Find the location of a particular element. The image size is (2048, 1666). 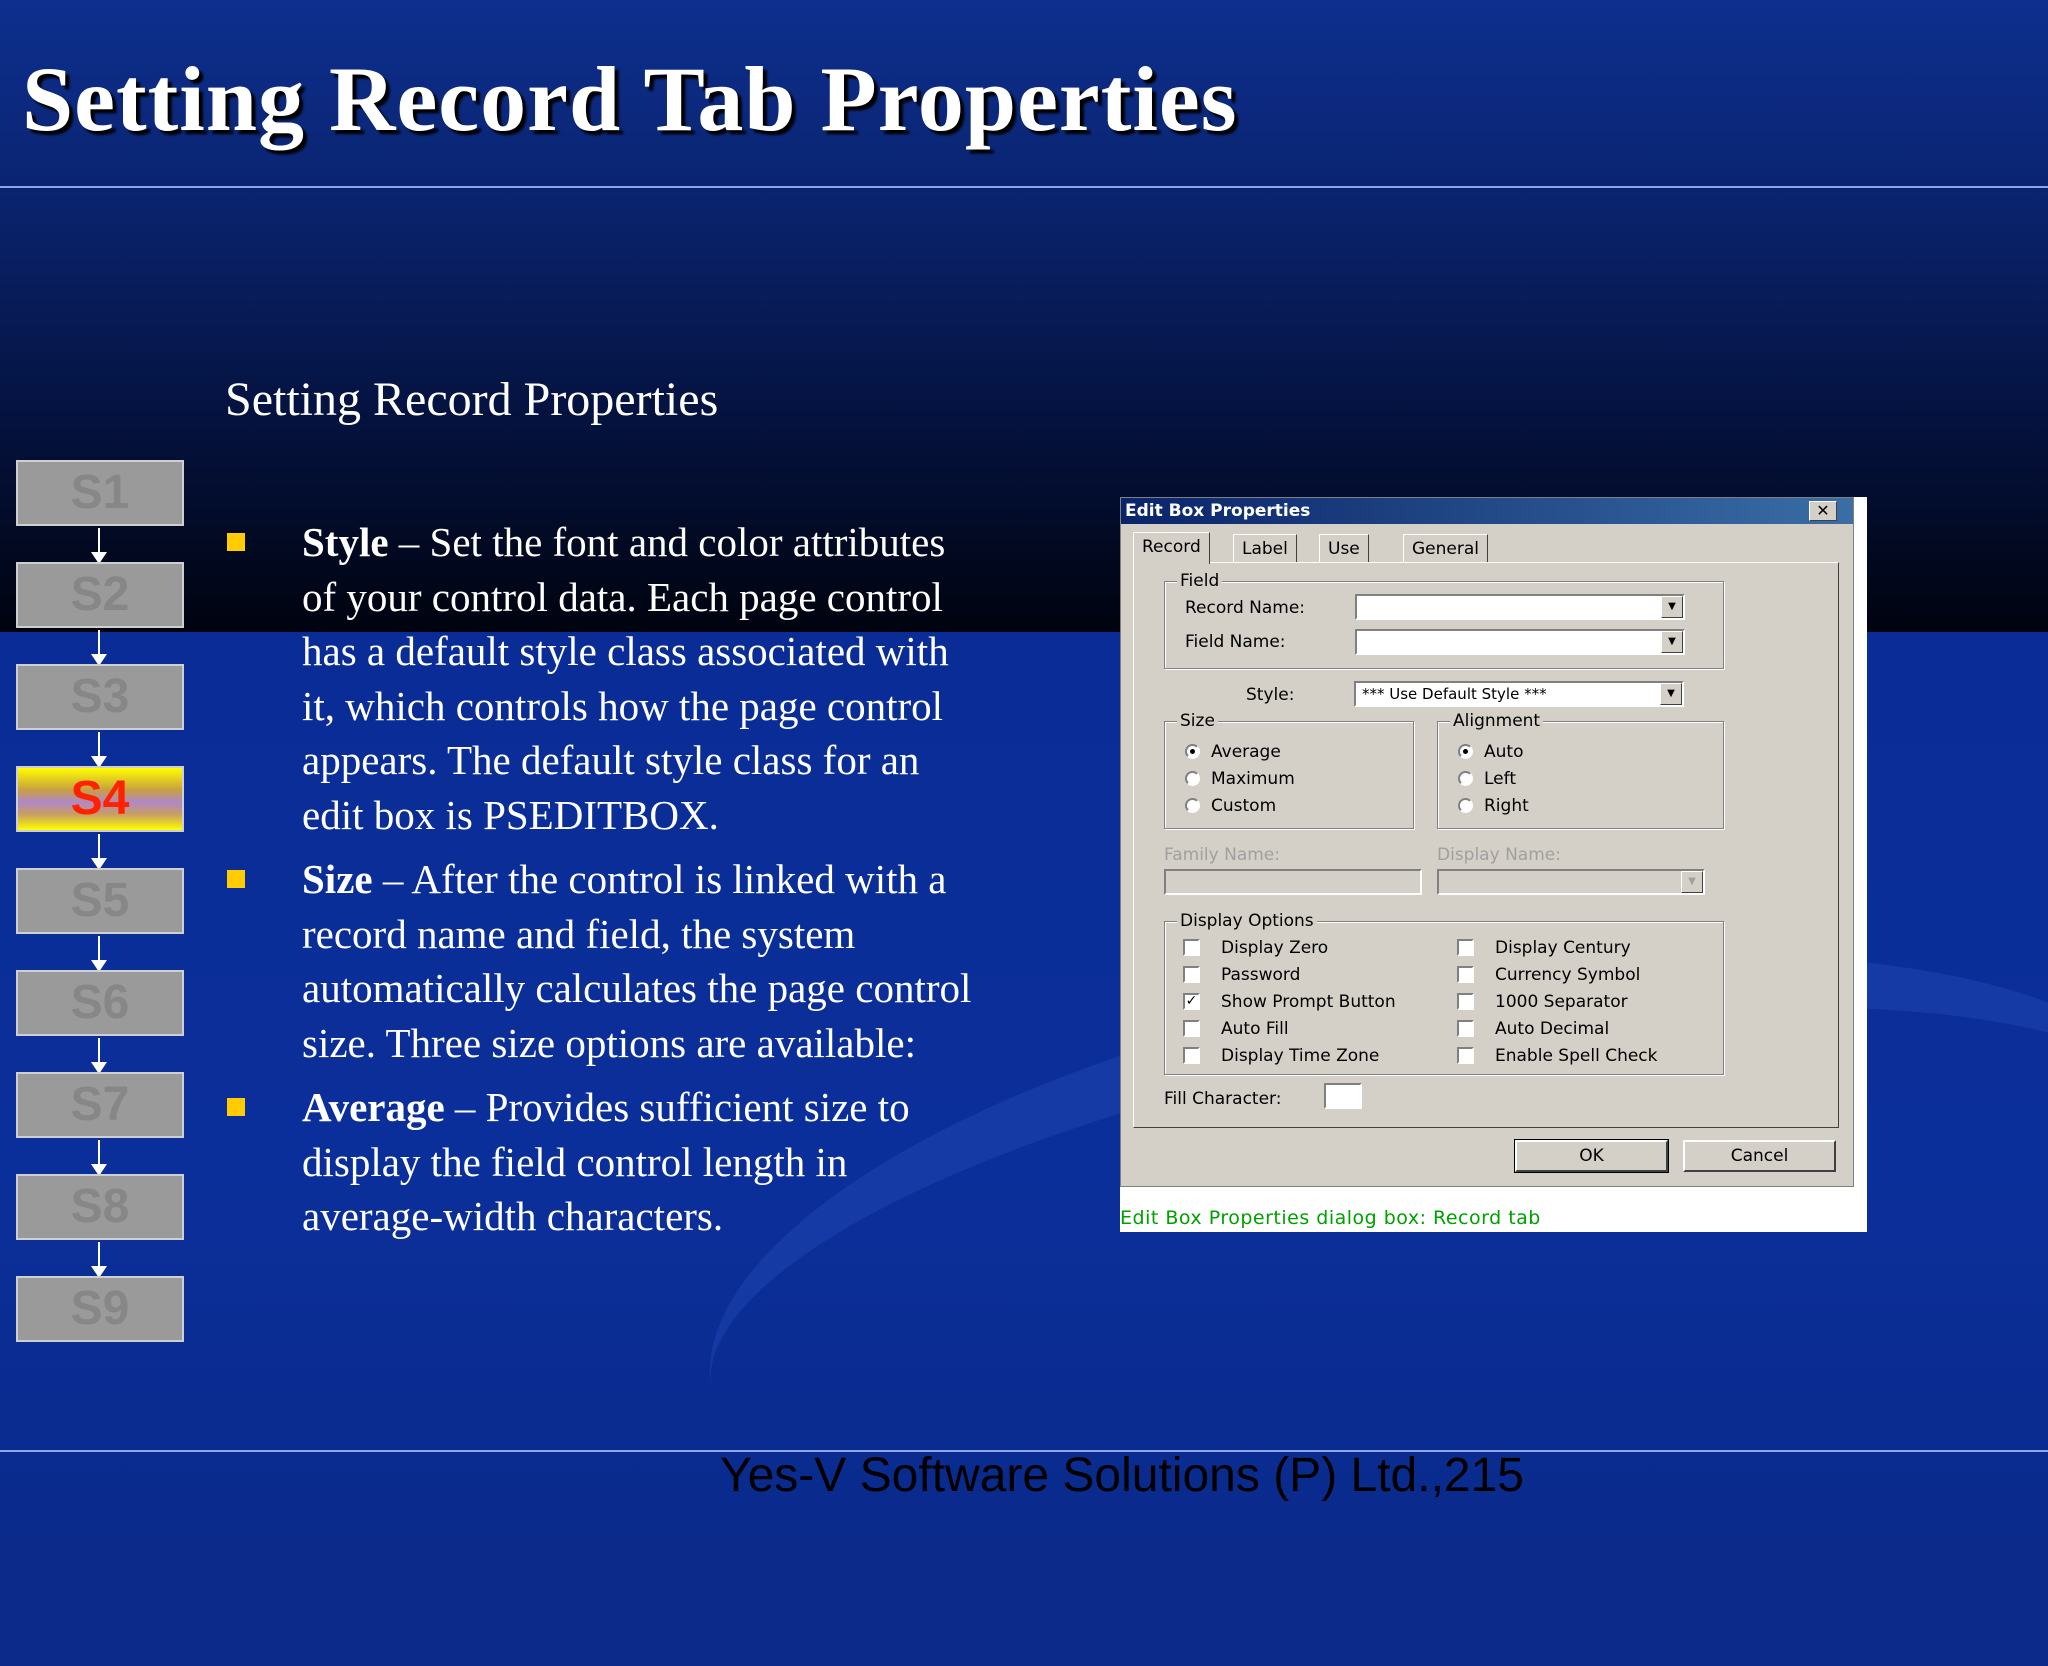

radio-label: Auto is located at coordinates (1503, 752).